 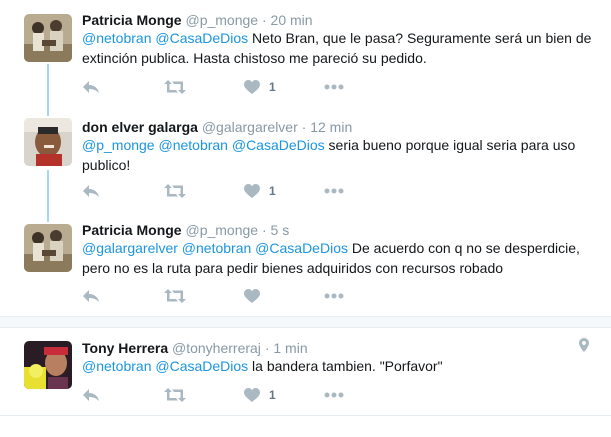 I want to click on timestamp: 12 min, so click(x=331, y=127).